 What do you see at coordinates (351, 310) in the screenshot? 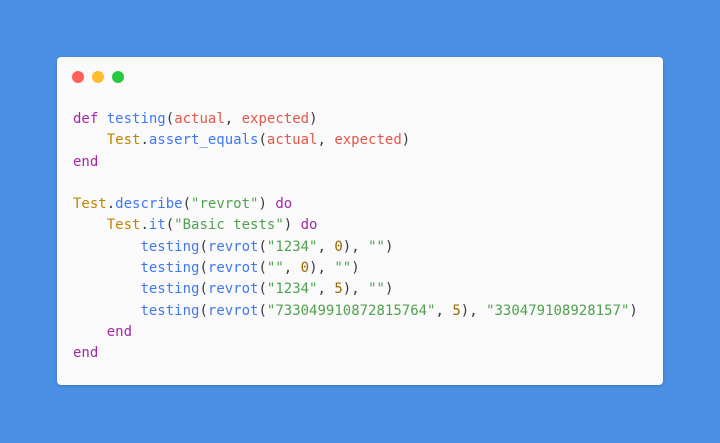
I see `code-token: "733049910872815764"` at bounding box center [351, 310].